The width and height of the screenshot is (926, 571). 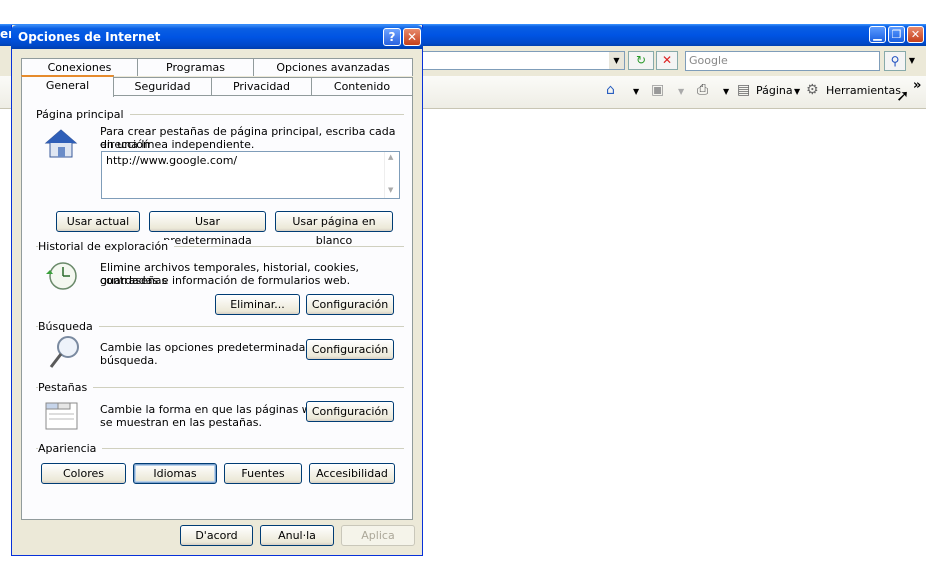 What do you see at coordinates (79, 67) in the screenshot?
I see `tab-connections: Conexiones` at bounding box center [79, 67].